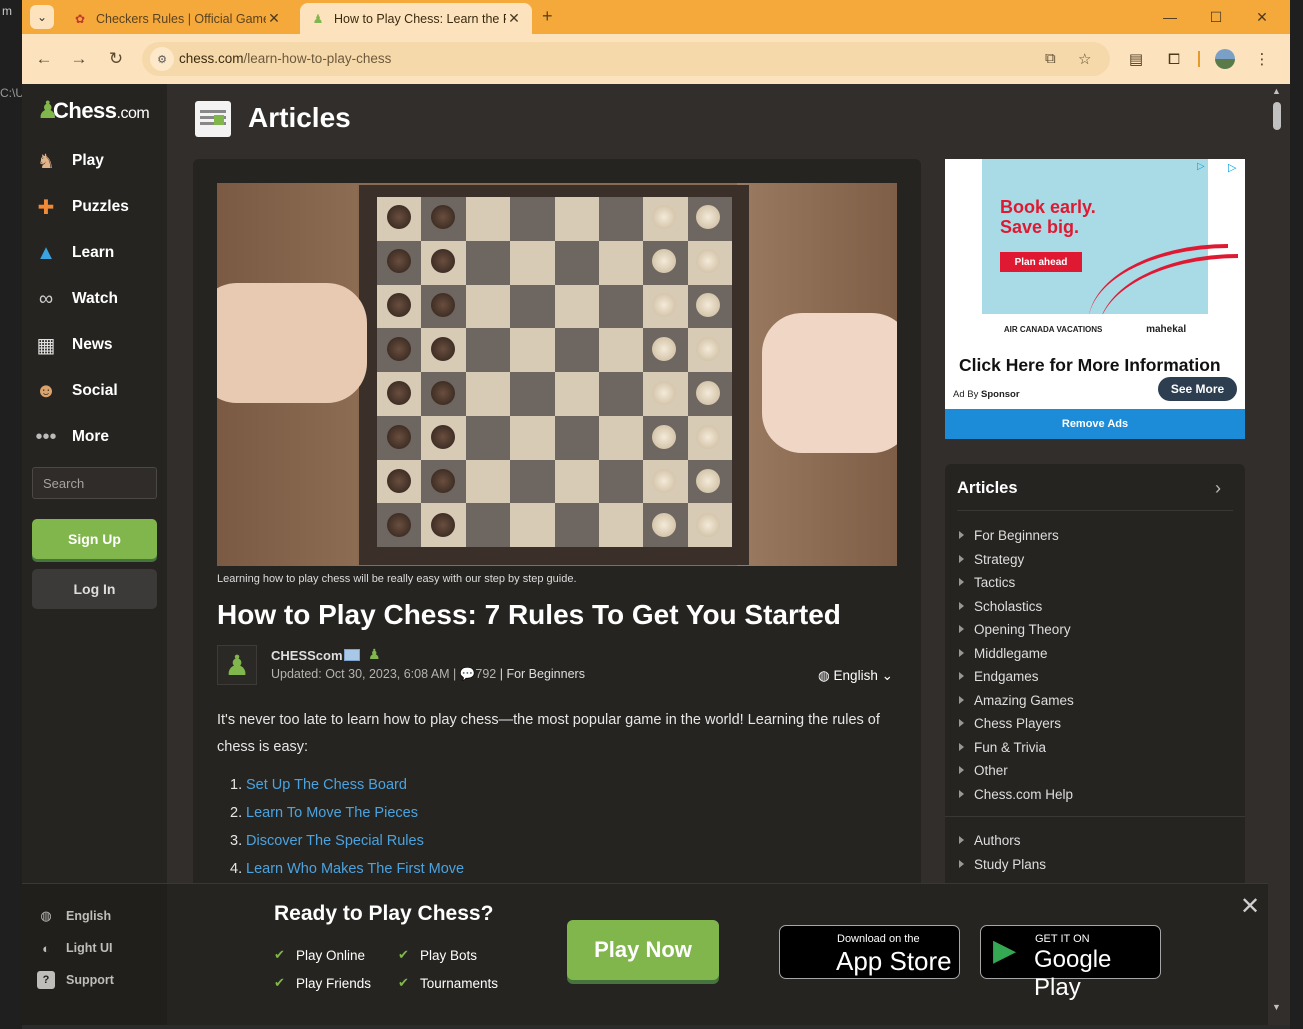 The image size is (1303, 1029). Describe the element at coordinates (1136, 59) in the screenshot. I see `extension-list-icon: ▤` at that location.